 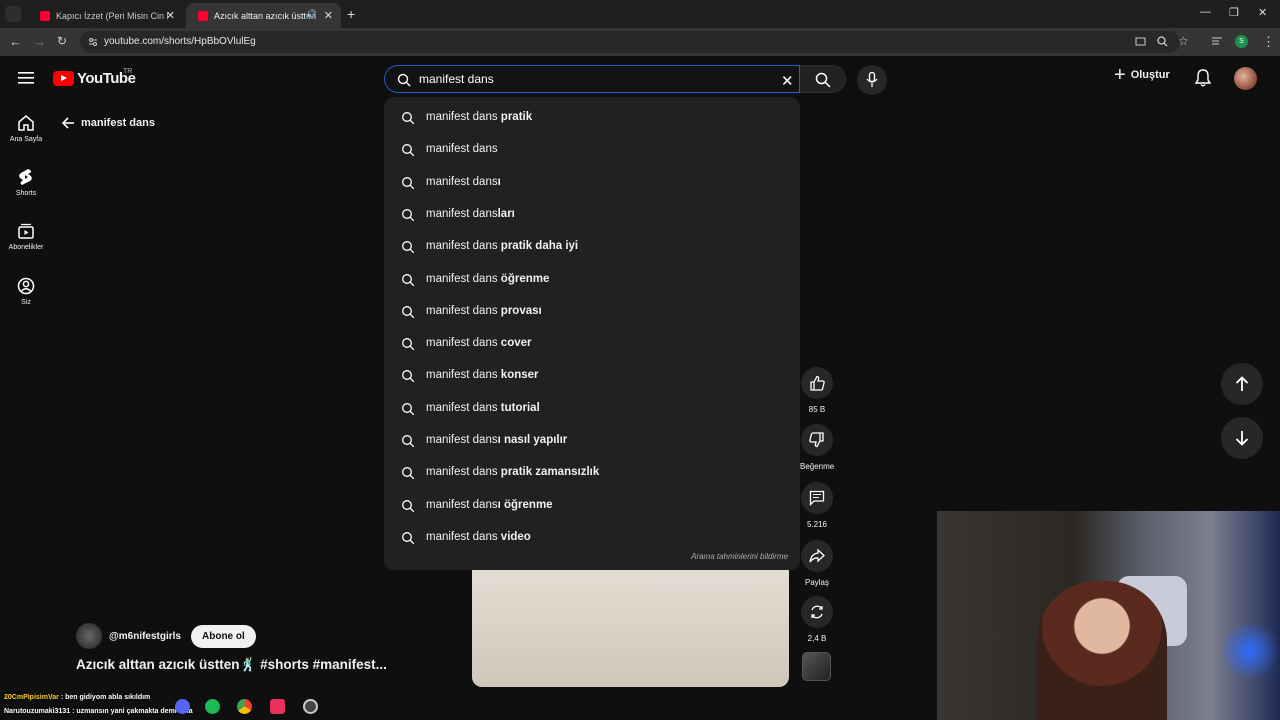 I want to click on previous-short-button, so click(x=1242, y=384).